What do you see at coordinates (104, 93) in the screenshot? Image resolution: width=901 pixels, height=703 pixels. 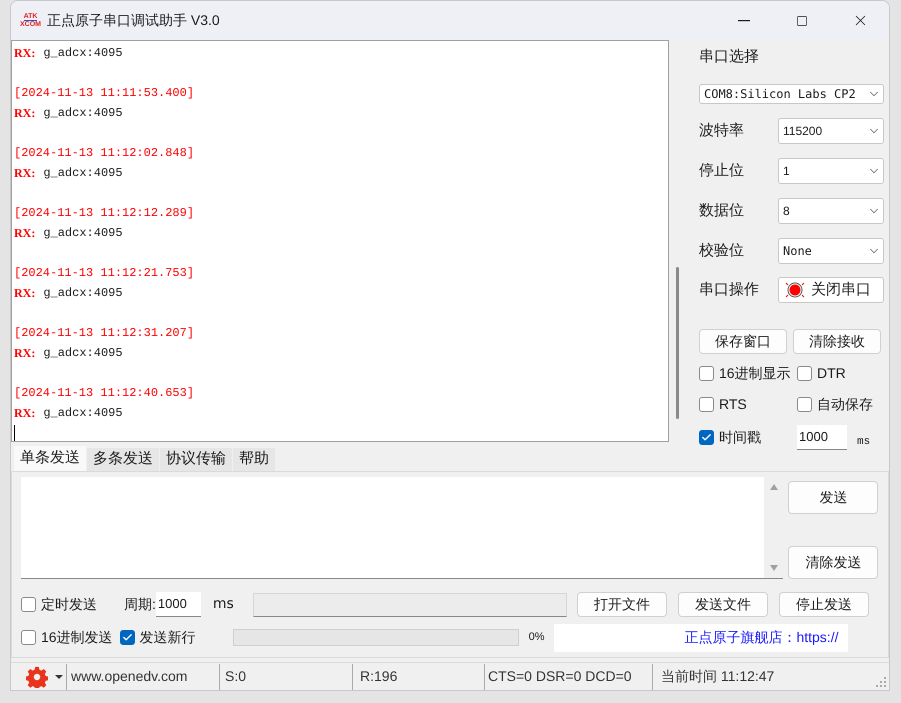 I see `log-timestamp: [2024-11-13 11:11:53.400]` at bounding box center [104, 93].